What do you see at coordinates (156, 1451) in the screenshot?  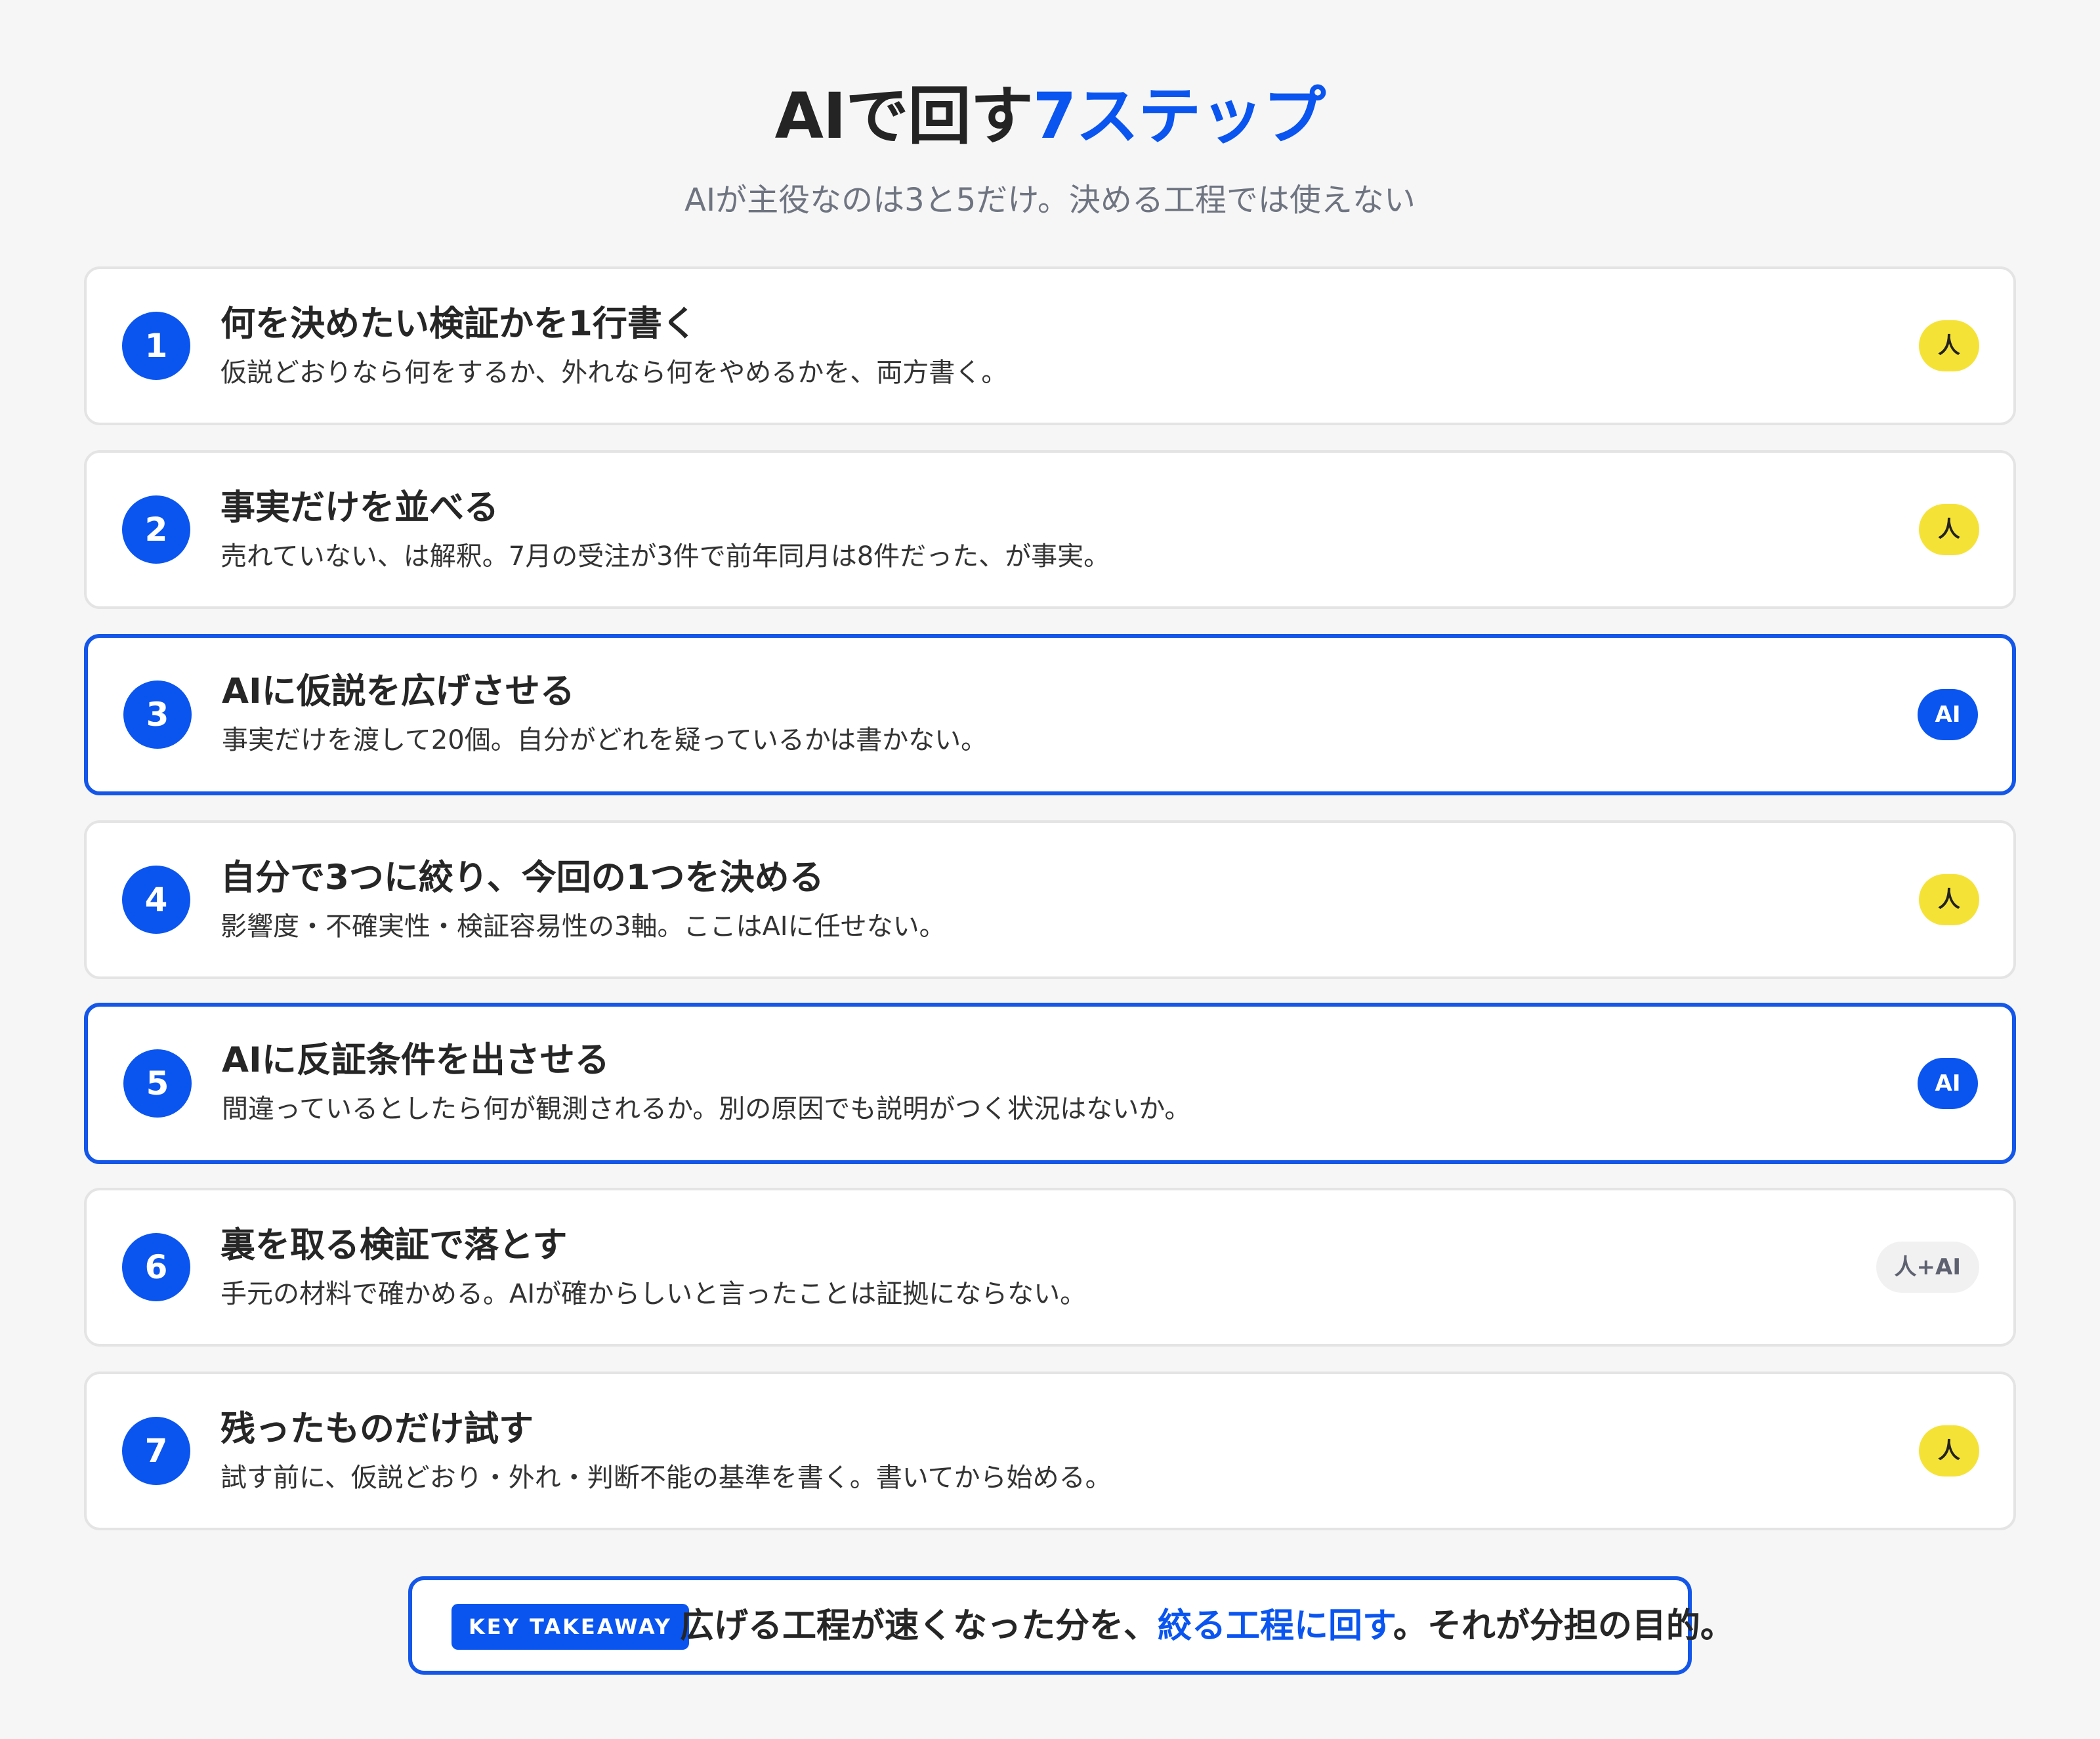 I see `step-number: 7` at bounding box center [156, 1451].